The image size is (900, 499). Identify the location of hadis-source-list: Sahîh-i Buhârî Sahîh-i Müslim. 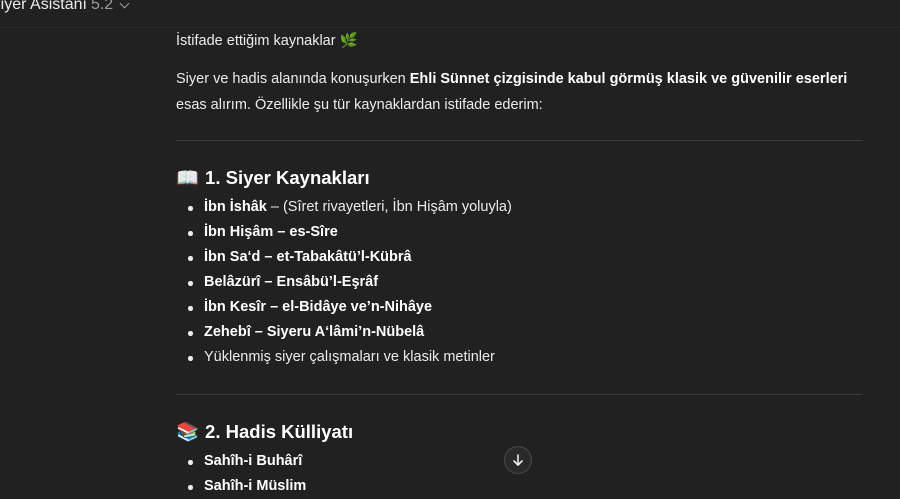
(241, 474).